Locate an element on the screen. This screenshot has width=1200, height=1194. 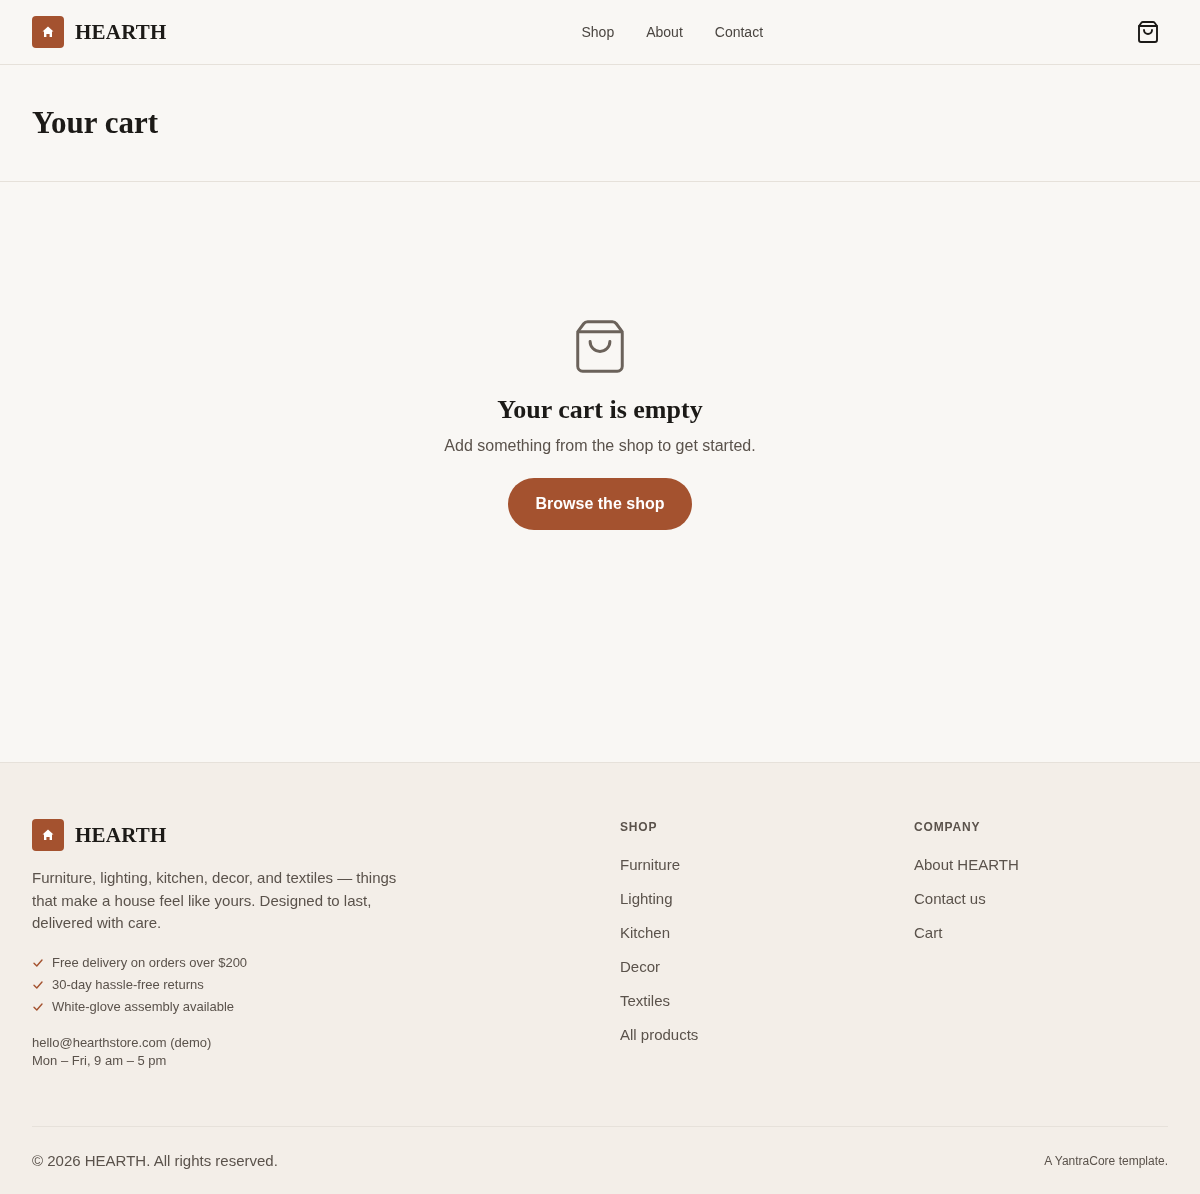
footer-link: Kitchen is located at coordinates (645, 933).